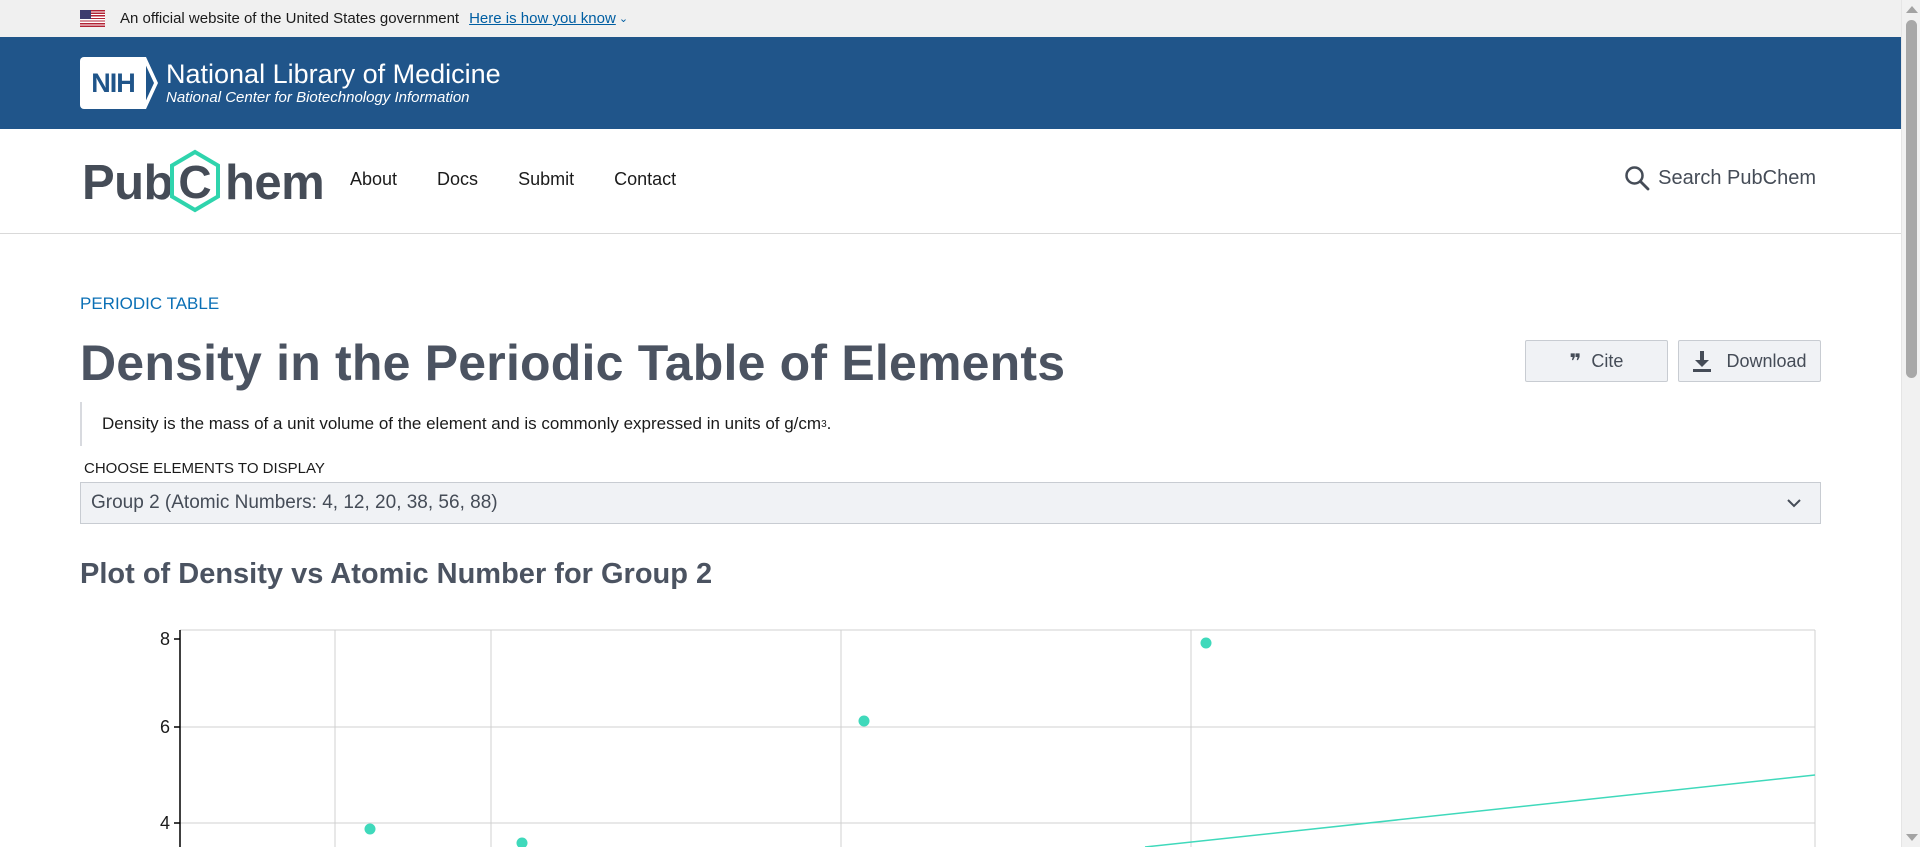 This screenshot has height=847, width=1920. I want to click on chart-trendline-line, so click(1480, 810).